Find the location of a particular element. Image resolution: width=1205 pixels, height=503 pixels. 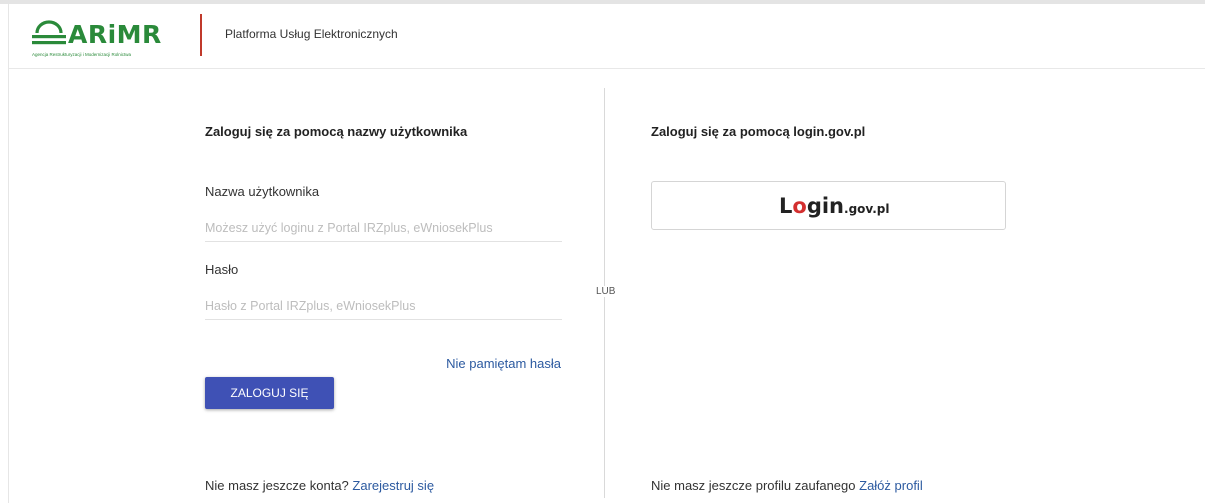

no-account-text: Nie masz jeszcze konta? is located at coordinates (277, 485).